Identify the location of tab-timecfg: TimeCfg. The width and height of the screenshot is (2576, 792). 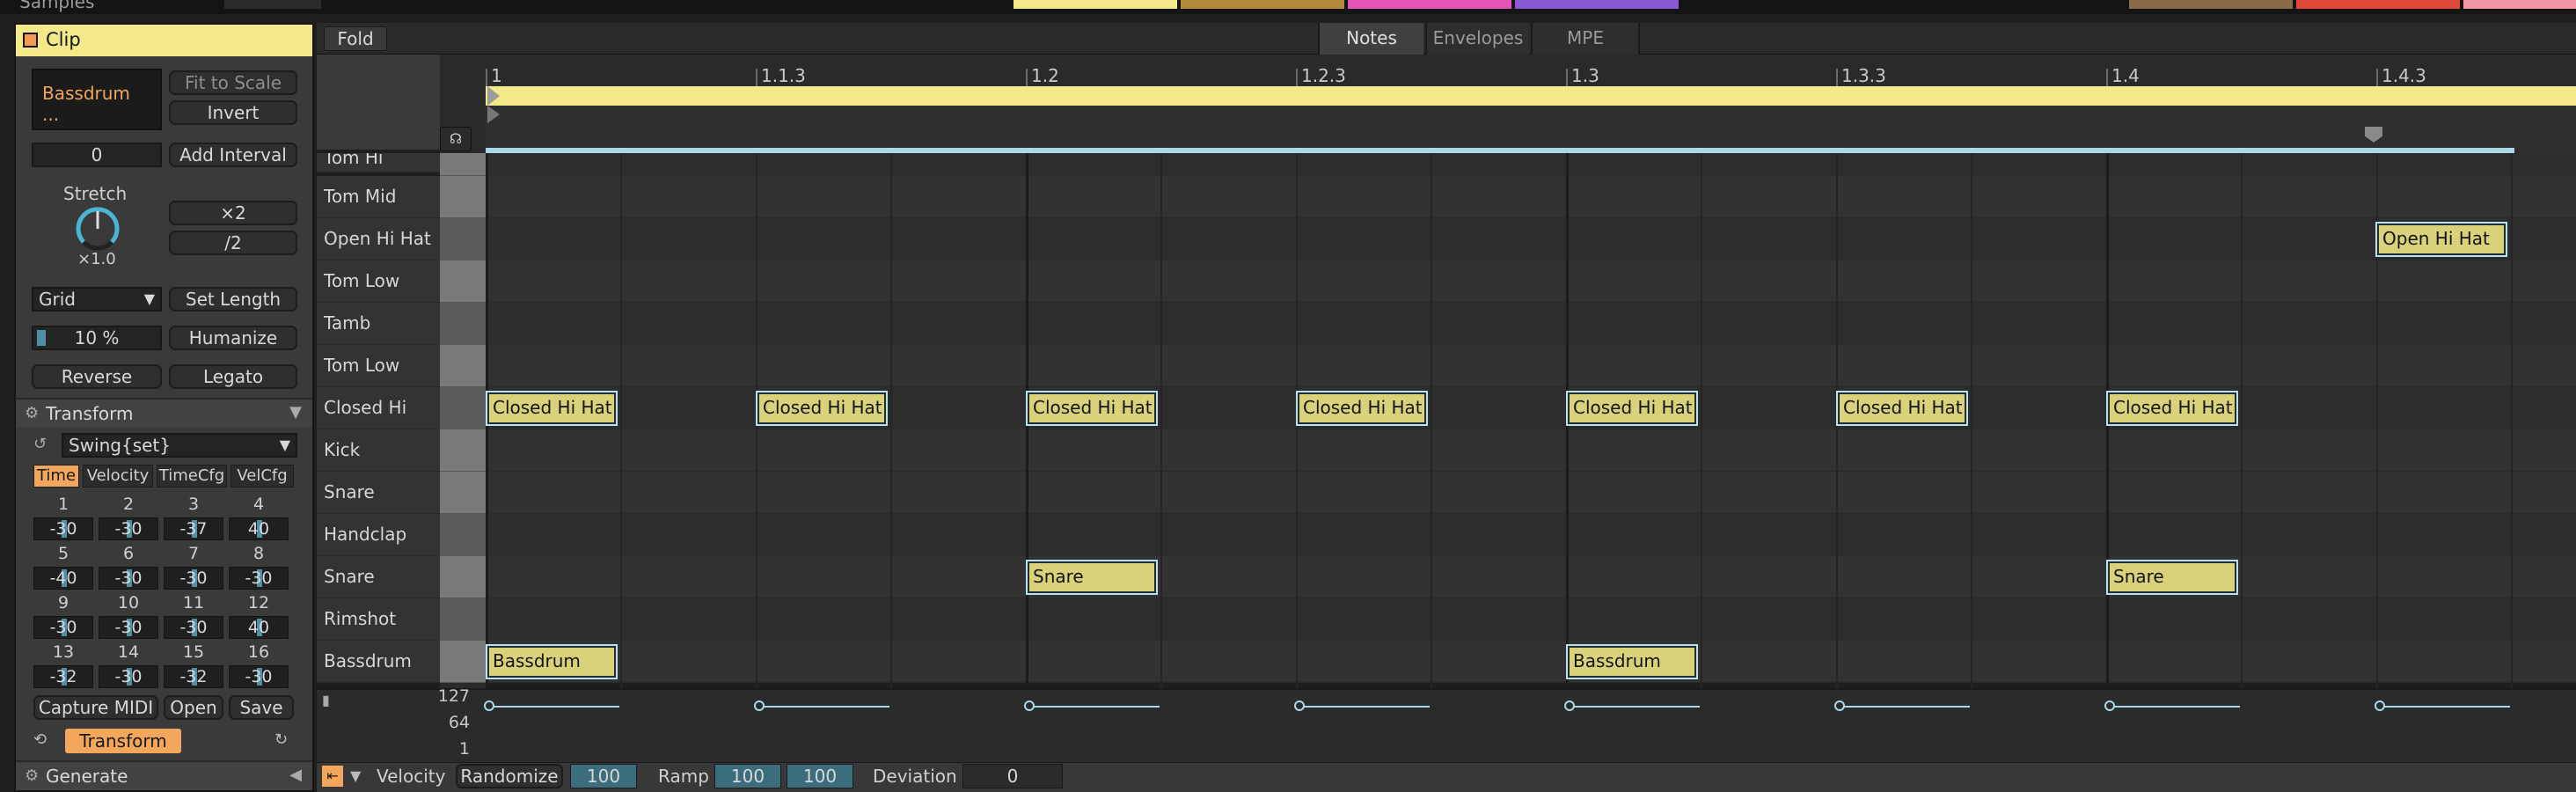
(192, 476).